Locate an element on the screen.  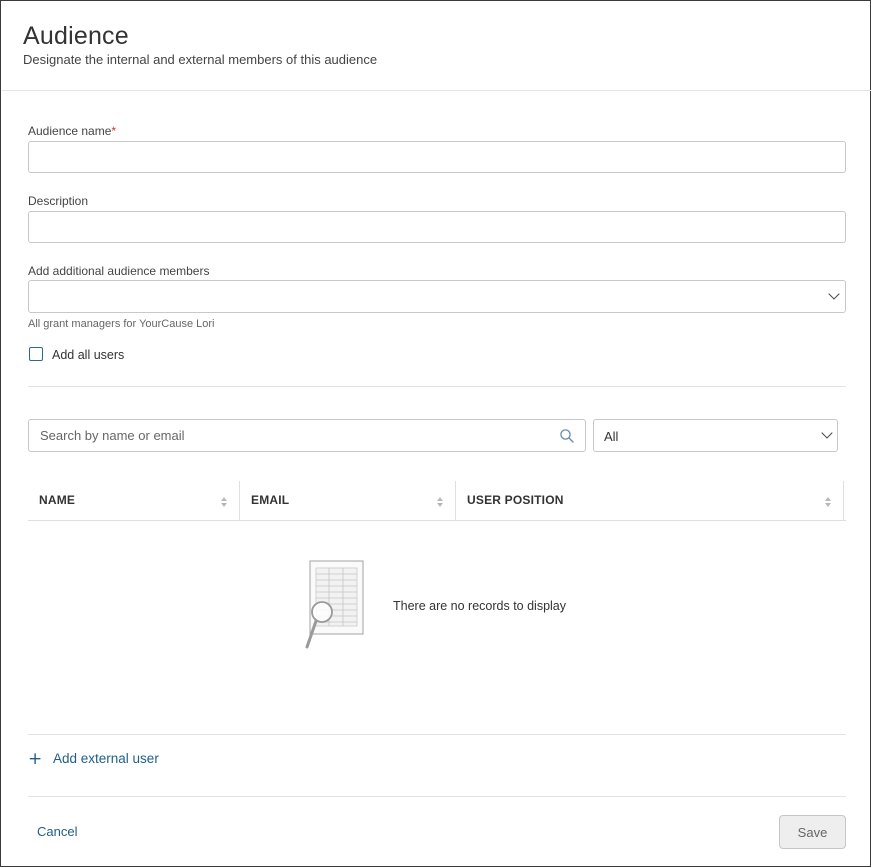
empty-state-message: There are no records to display is located at coordinates (480, 606).